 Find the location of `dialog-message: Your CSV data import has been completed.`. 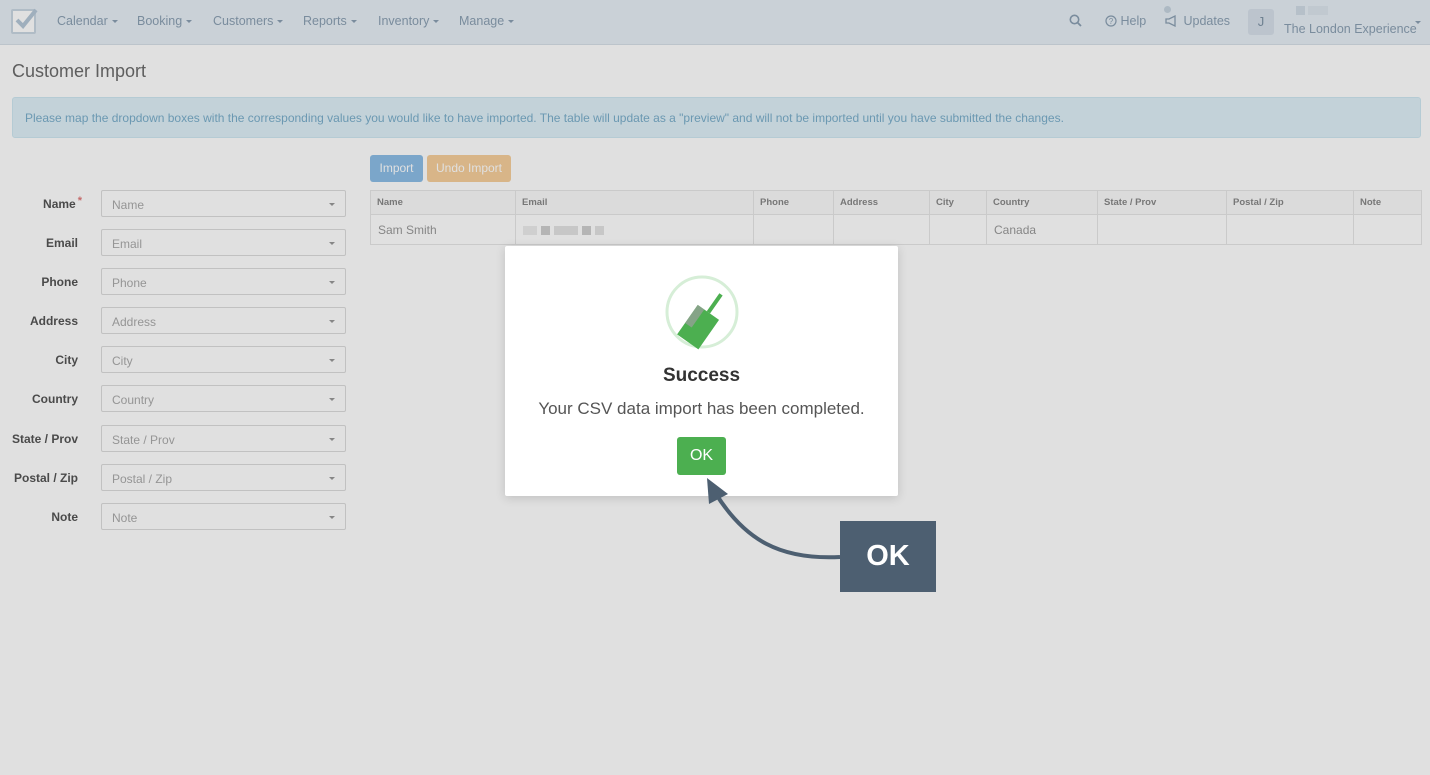

dialog-message: Your CSV data import has been completed. is located at coordinates (701, 408).